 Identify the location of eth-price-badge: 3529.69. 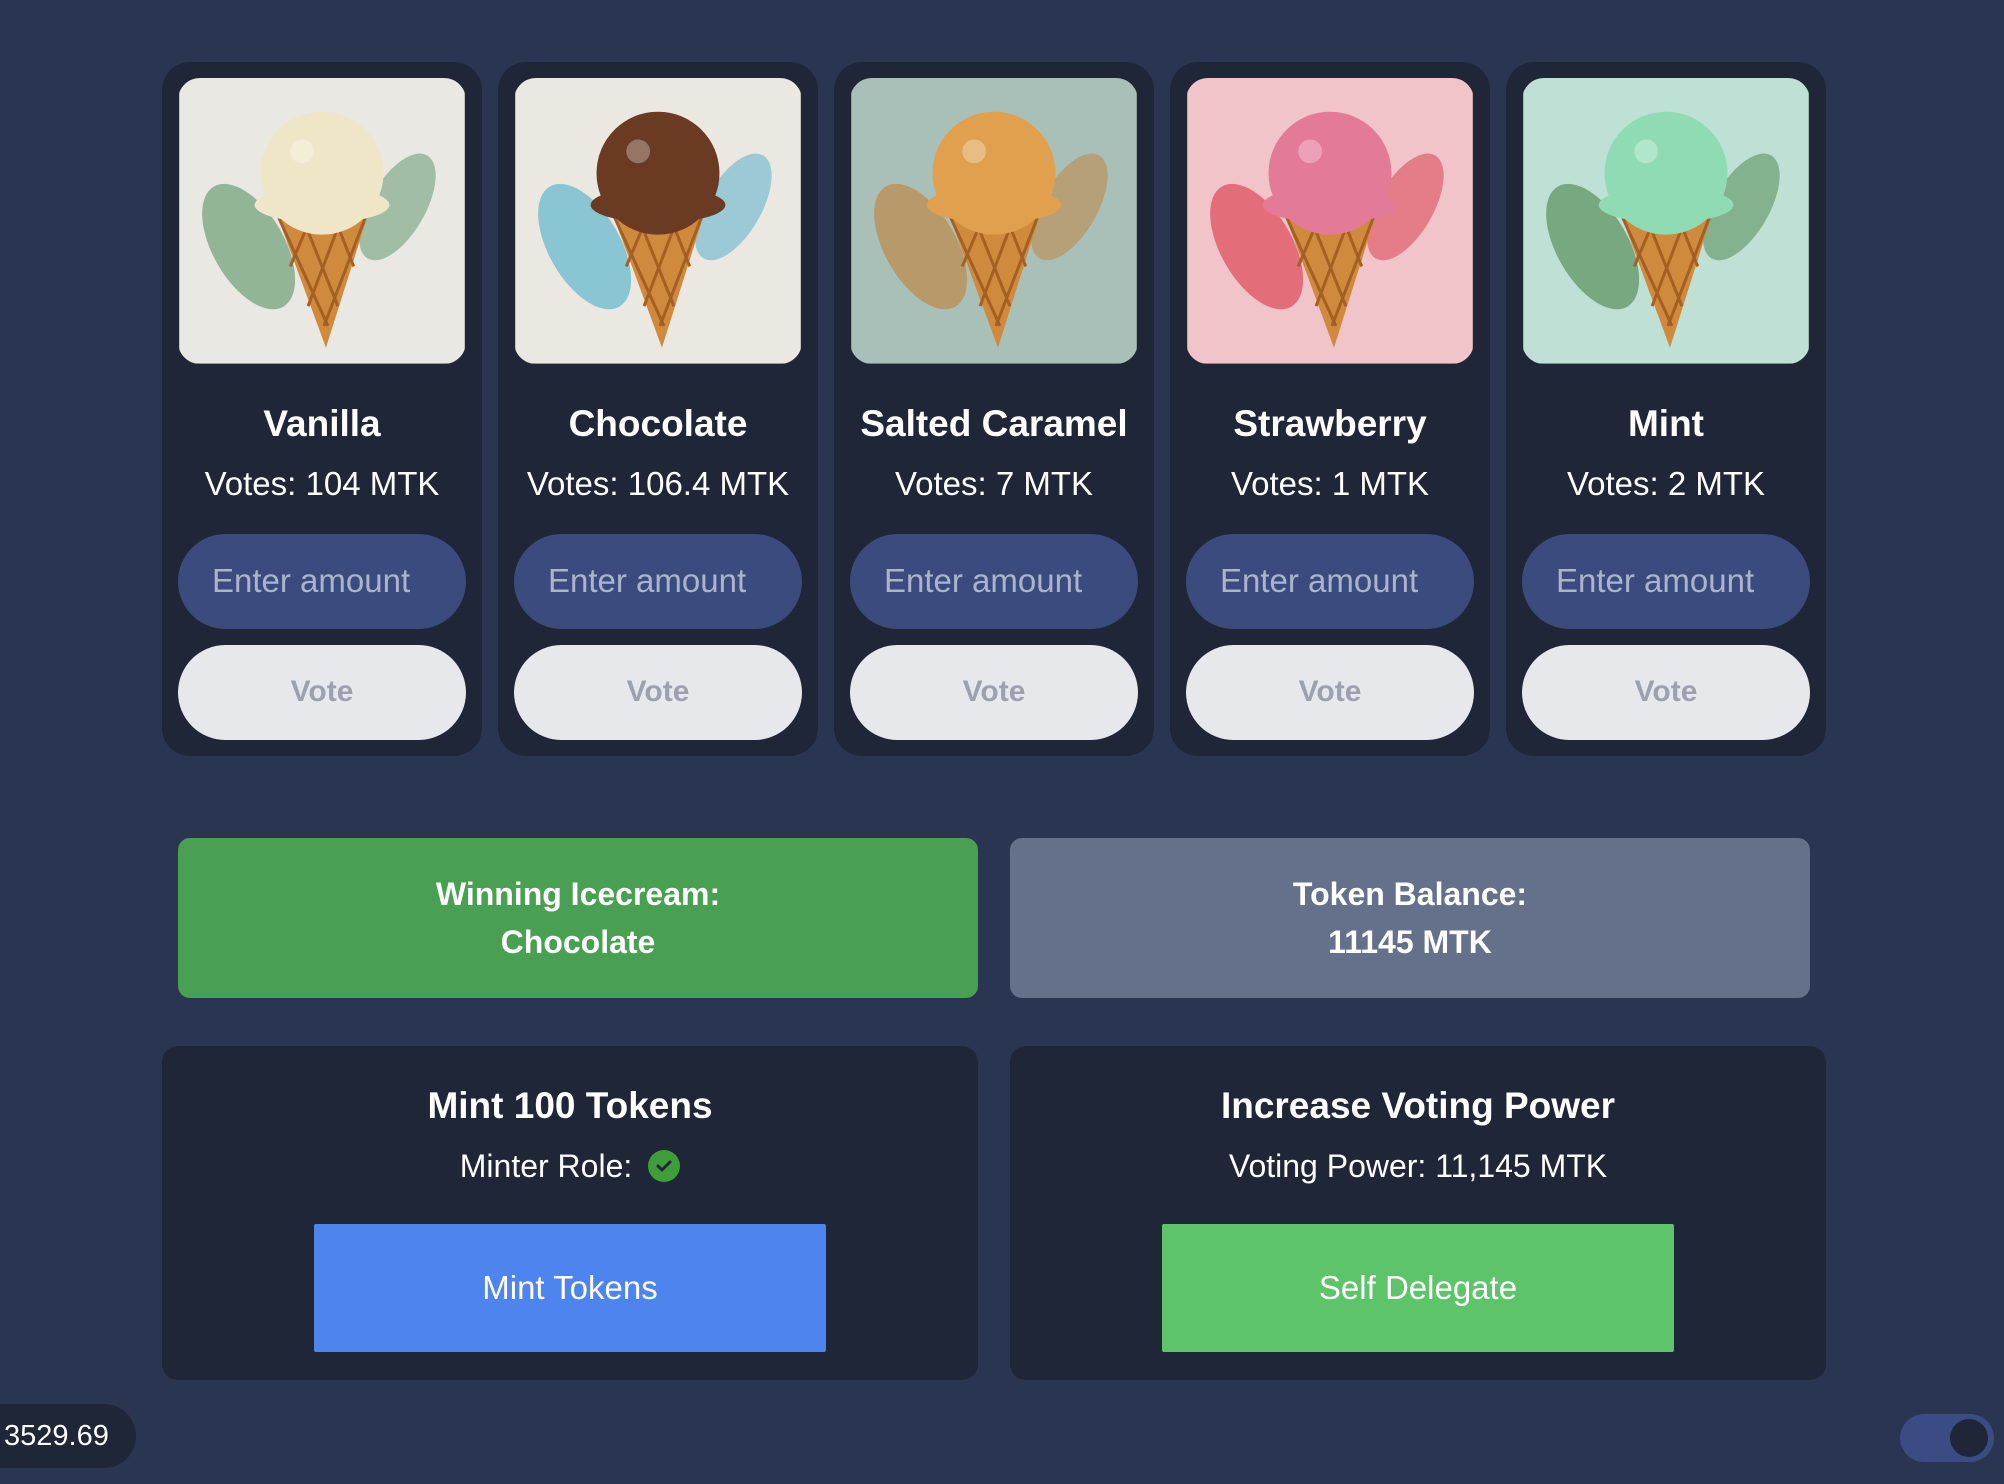
(68, 1436).